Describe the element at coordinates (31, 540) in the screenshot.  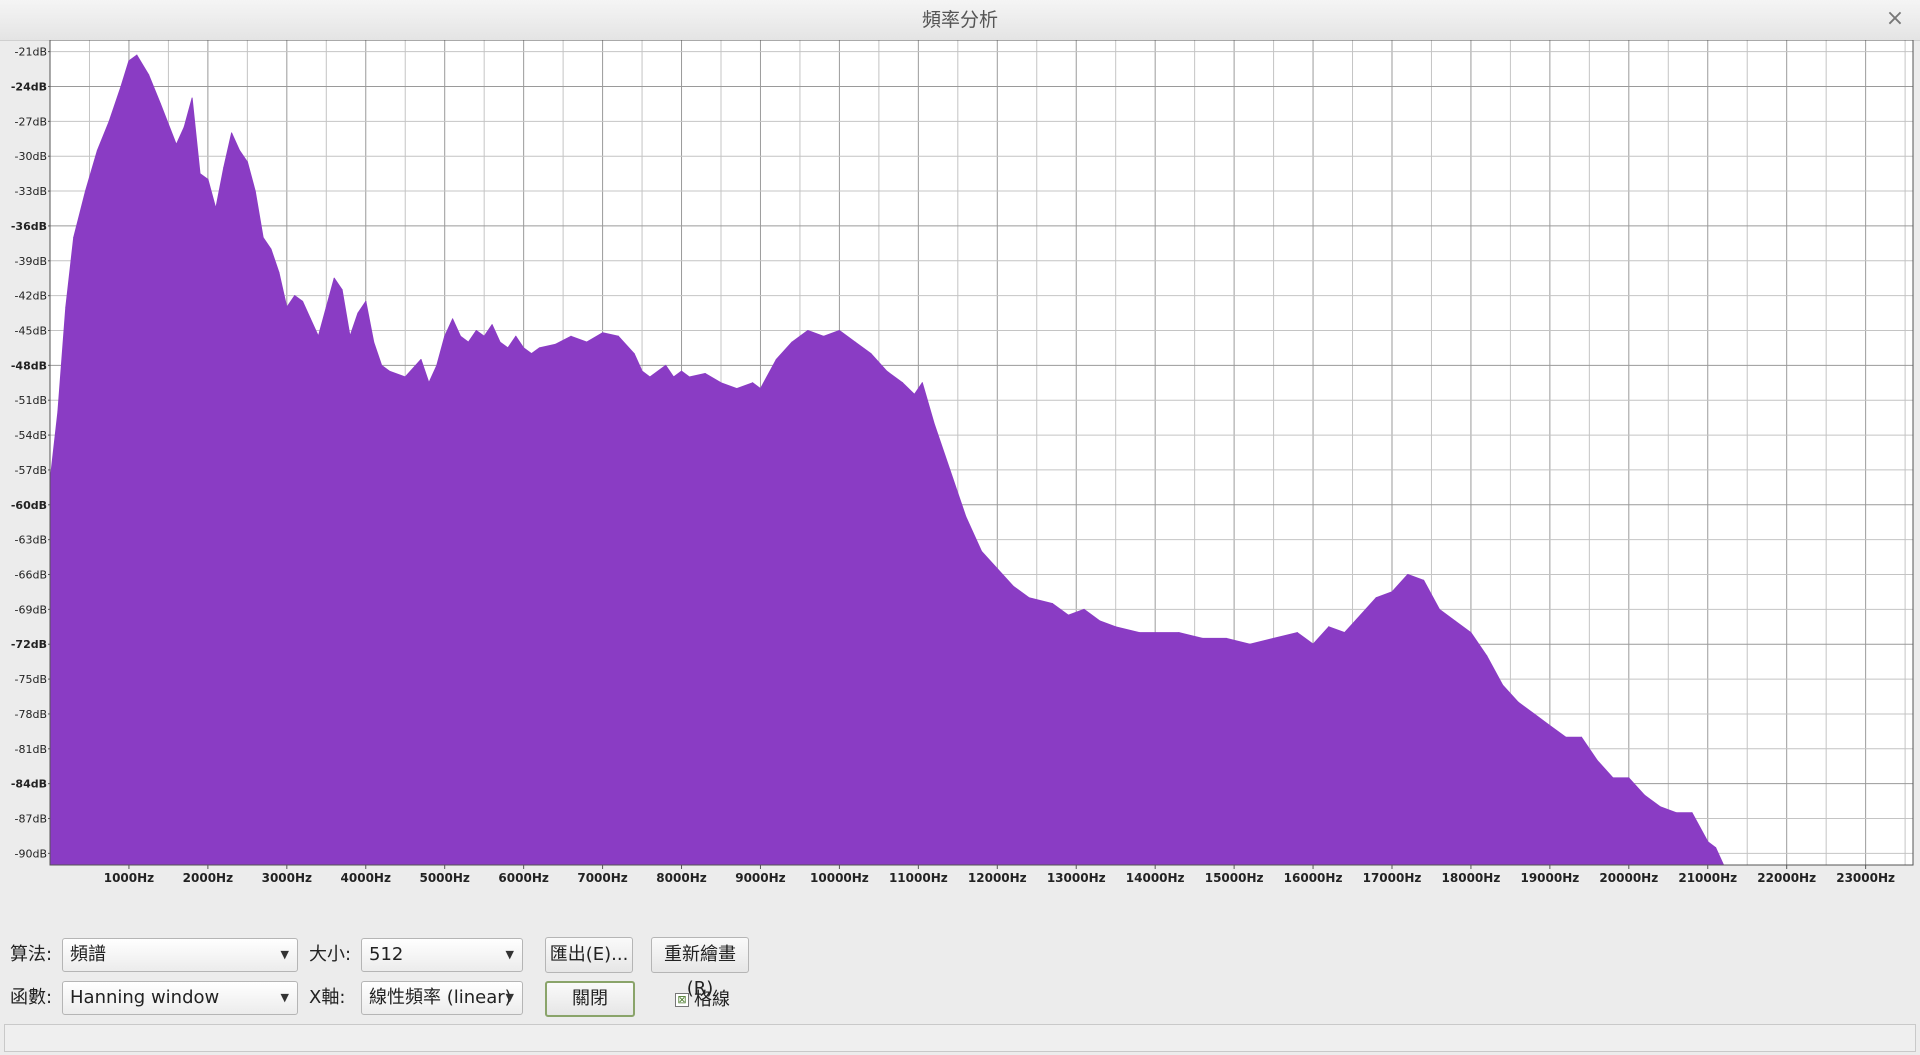
I see `y-tick-label: -63dB` at that location.